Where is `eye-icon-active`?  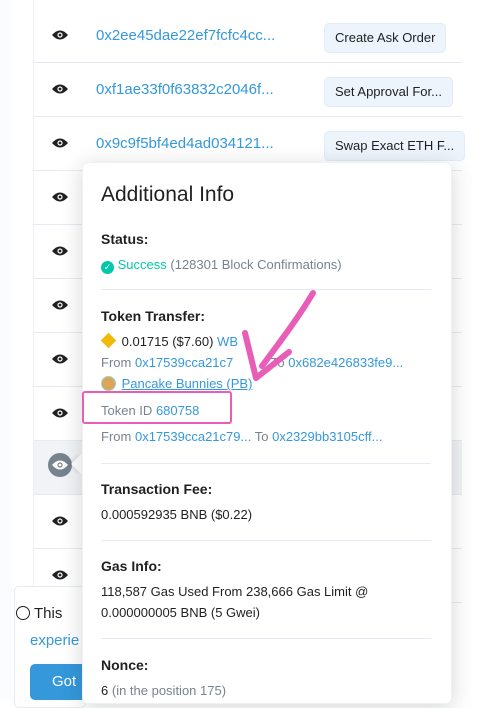
eye-icon-active is located at coordinates (60, 465).